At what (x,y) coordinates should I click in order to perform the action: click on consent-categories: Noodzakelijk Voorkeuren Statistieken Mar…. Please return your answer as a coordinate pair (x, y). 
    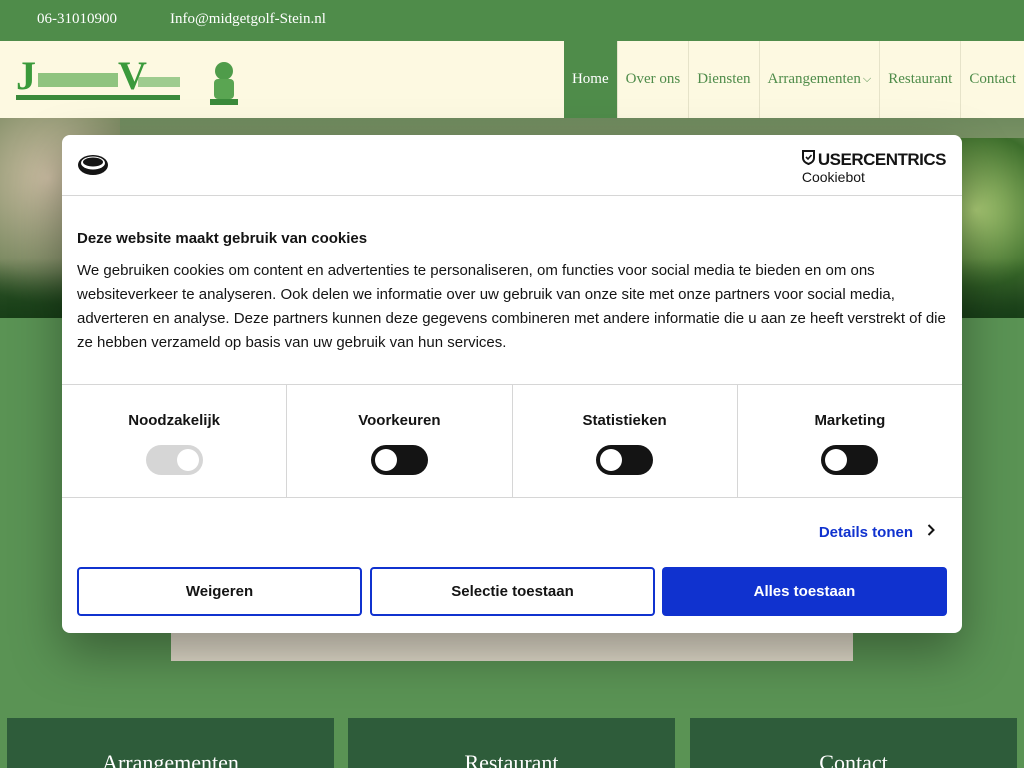
    Looking at the image, I should click on (512, 441).